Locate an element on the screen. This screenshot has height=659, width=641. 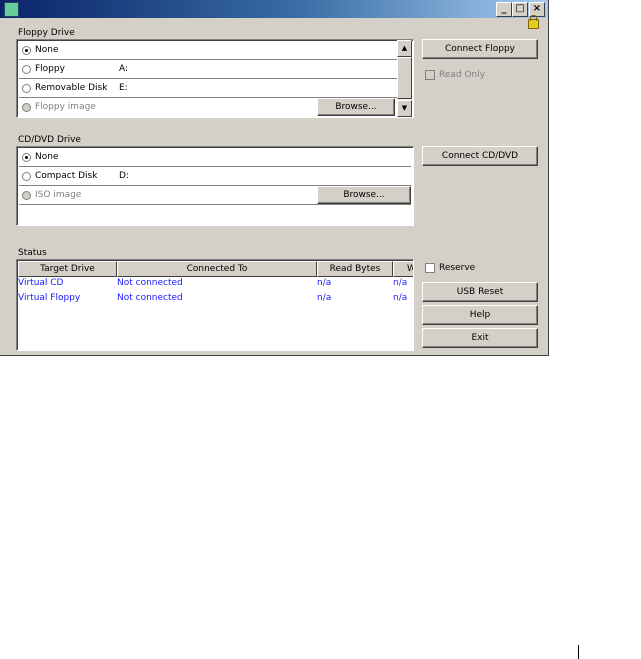
lock-icon is located at coordinates (533, 22).